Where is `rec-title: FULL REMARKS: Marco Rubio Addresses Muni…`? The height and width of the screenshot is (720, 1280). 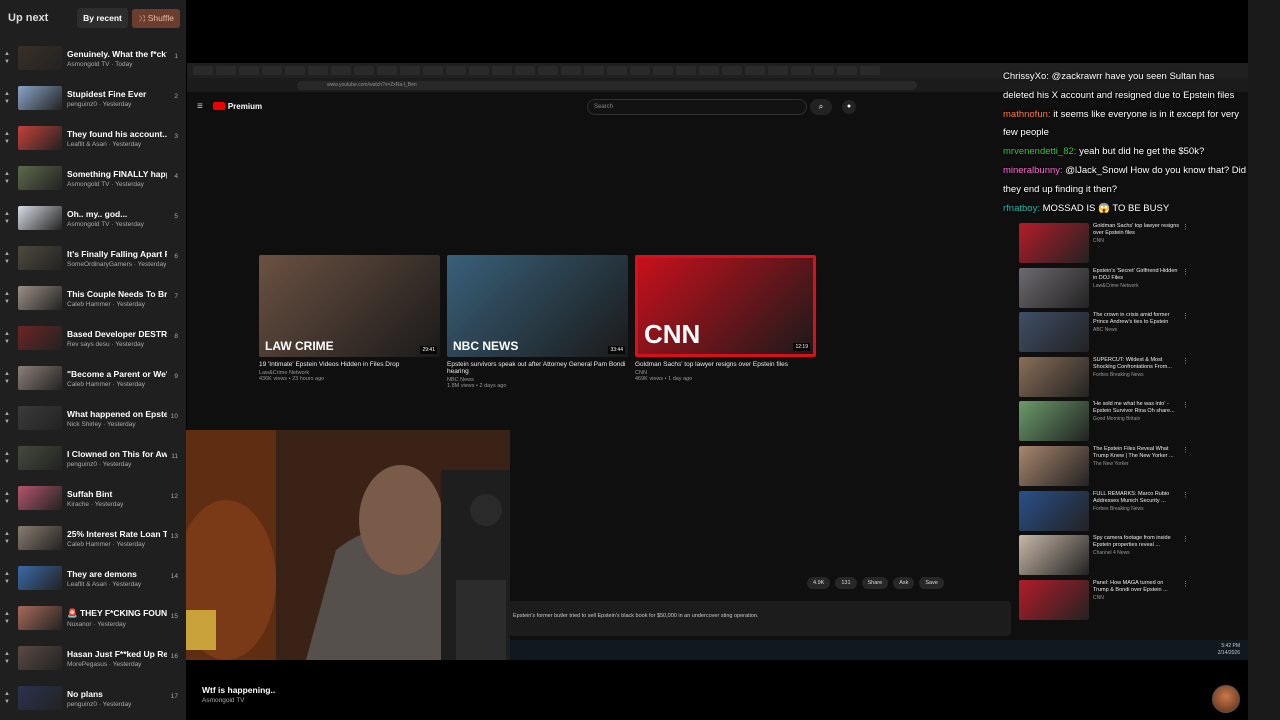 rec-title: FULL REMARKS: Marco Rubio Addresses Muni… is located at coordinates (1136, 498).